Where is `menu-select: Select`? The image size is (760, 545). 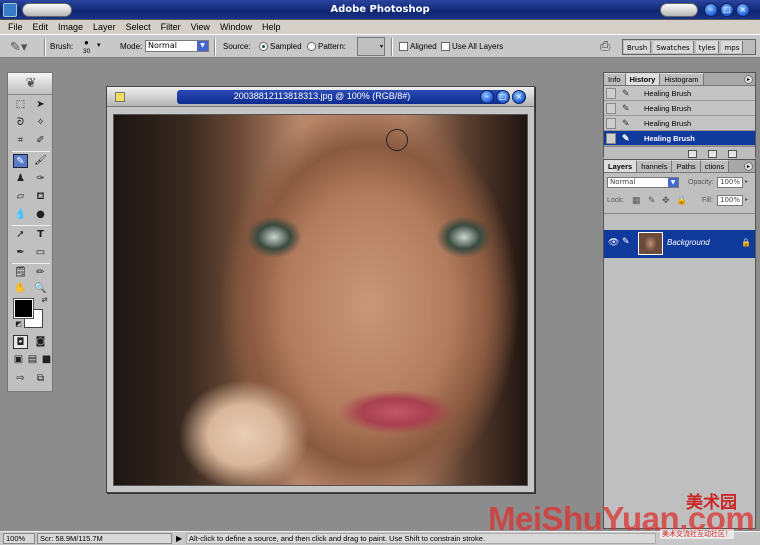 menu-select: Select is located at coordinates (138, 27).